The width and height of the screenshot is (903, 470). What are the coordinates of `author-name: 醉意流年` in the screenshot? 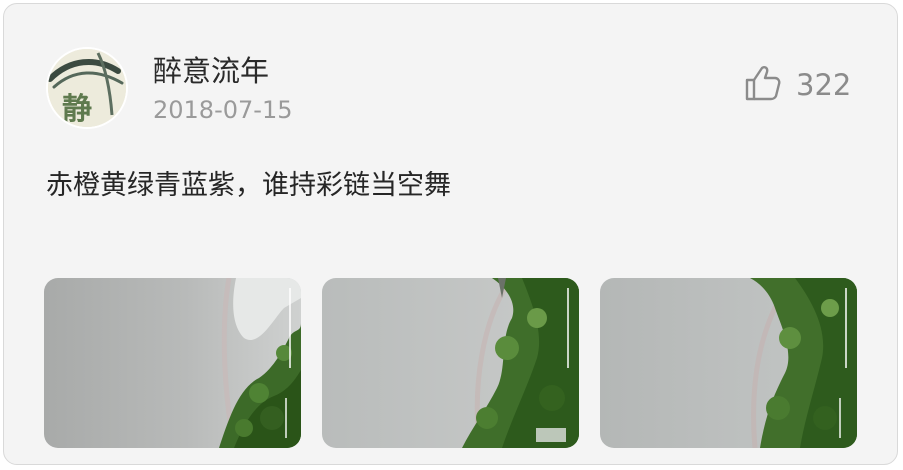 It's located at (211, 71).